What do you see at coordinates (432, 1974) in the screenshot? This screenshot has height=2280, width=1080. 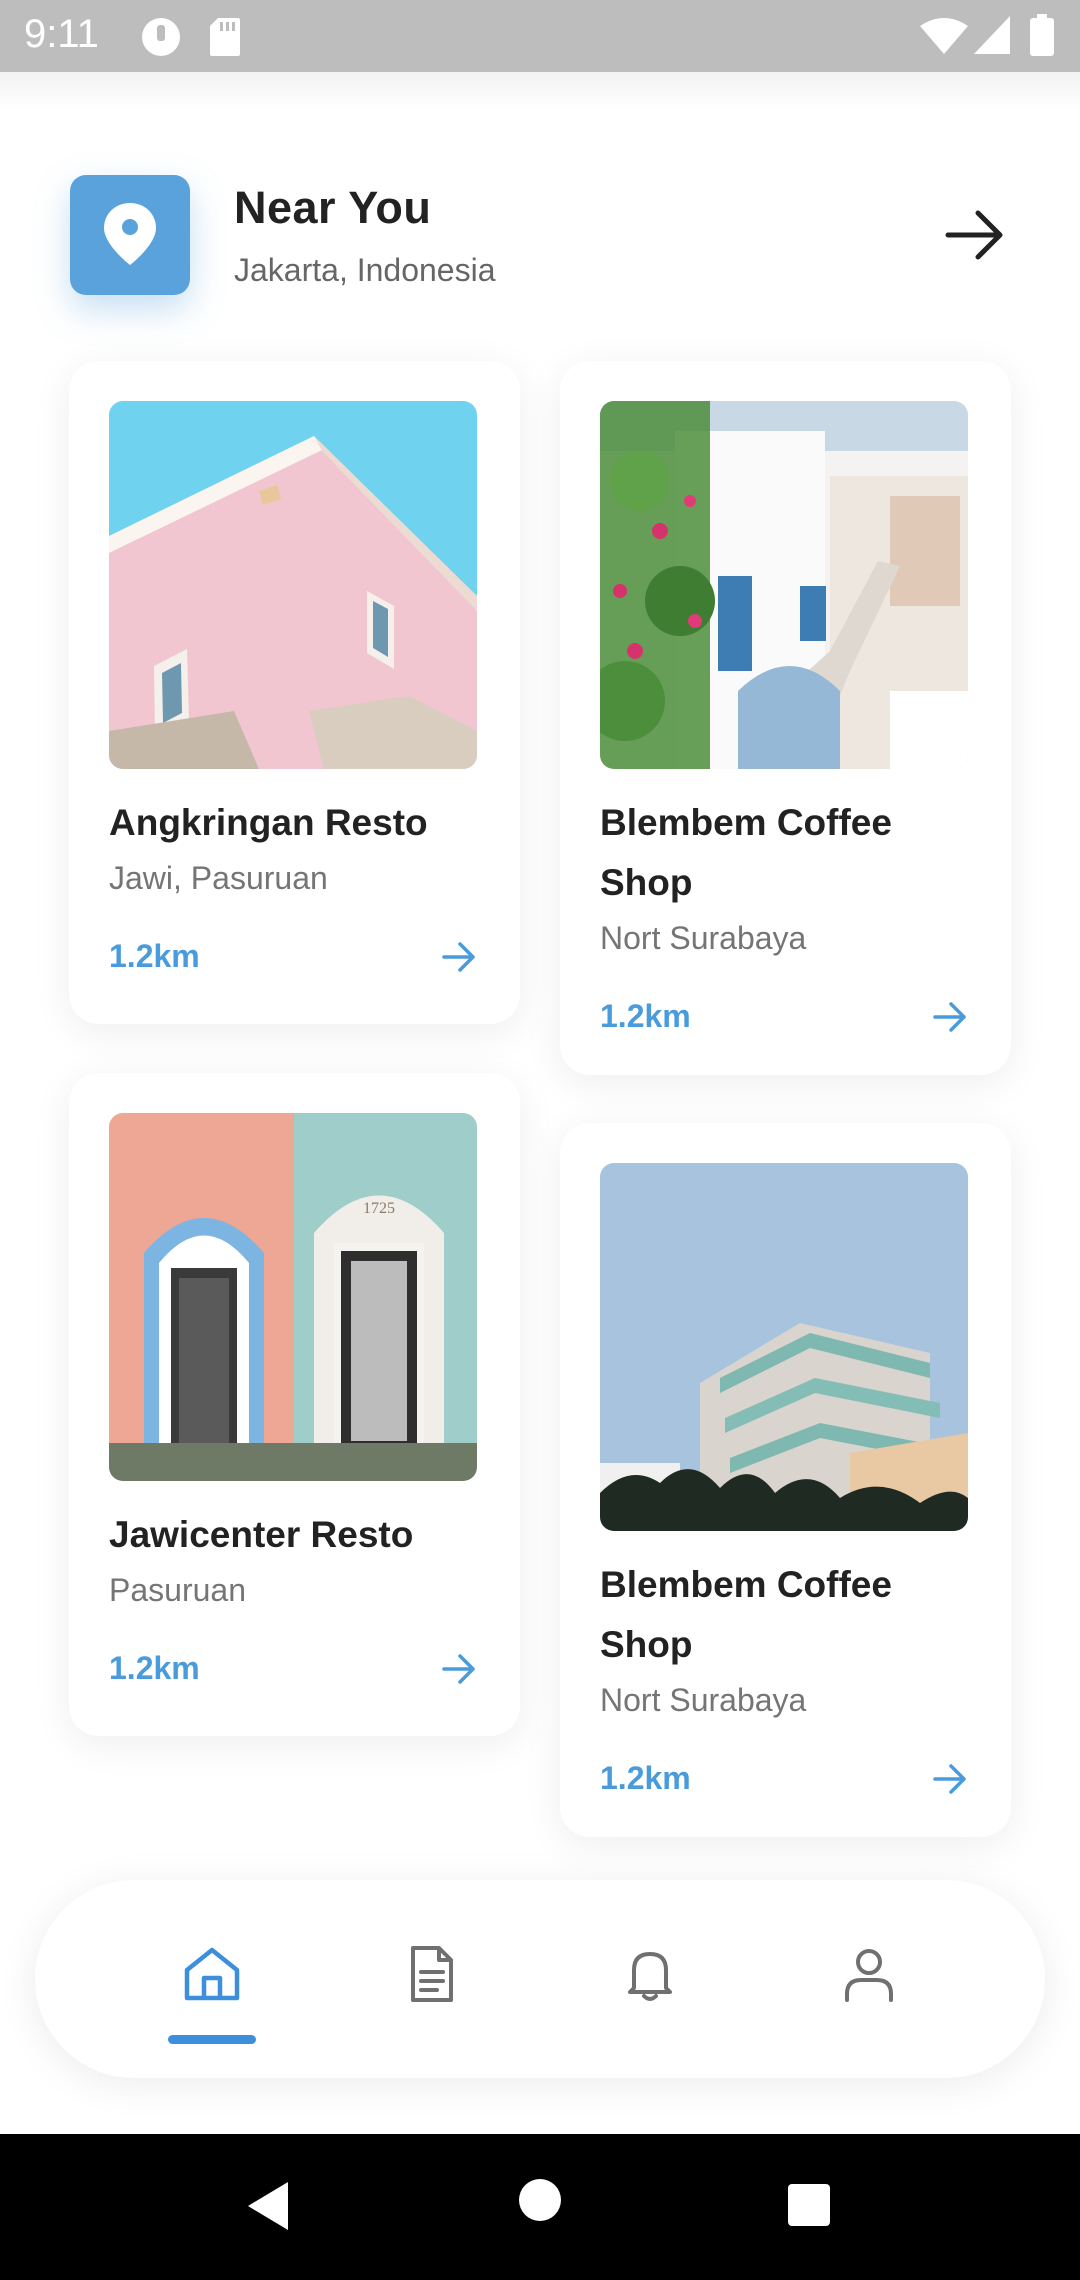 I see `document-icon` at bounding box center [432, 1974].